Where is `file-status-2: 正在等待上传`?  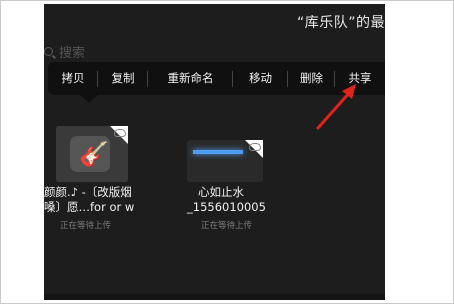 file-status-2: 正在等待上传 is located at coordinates (227, 226).